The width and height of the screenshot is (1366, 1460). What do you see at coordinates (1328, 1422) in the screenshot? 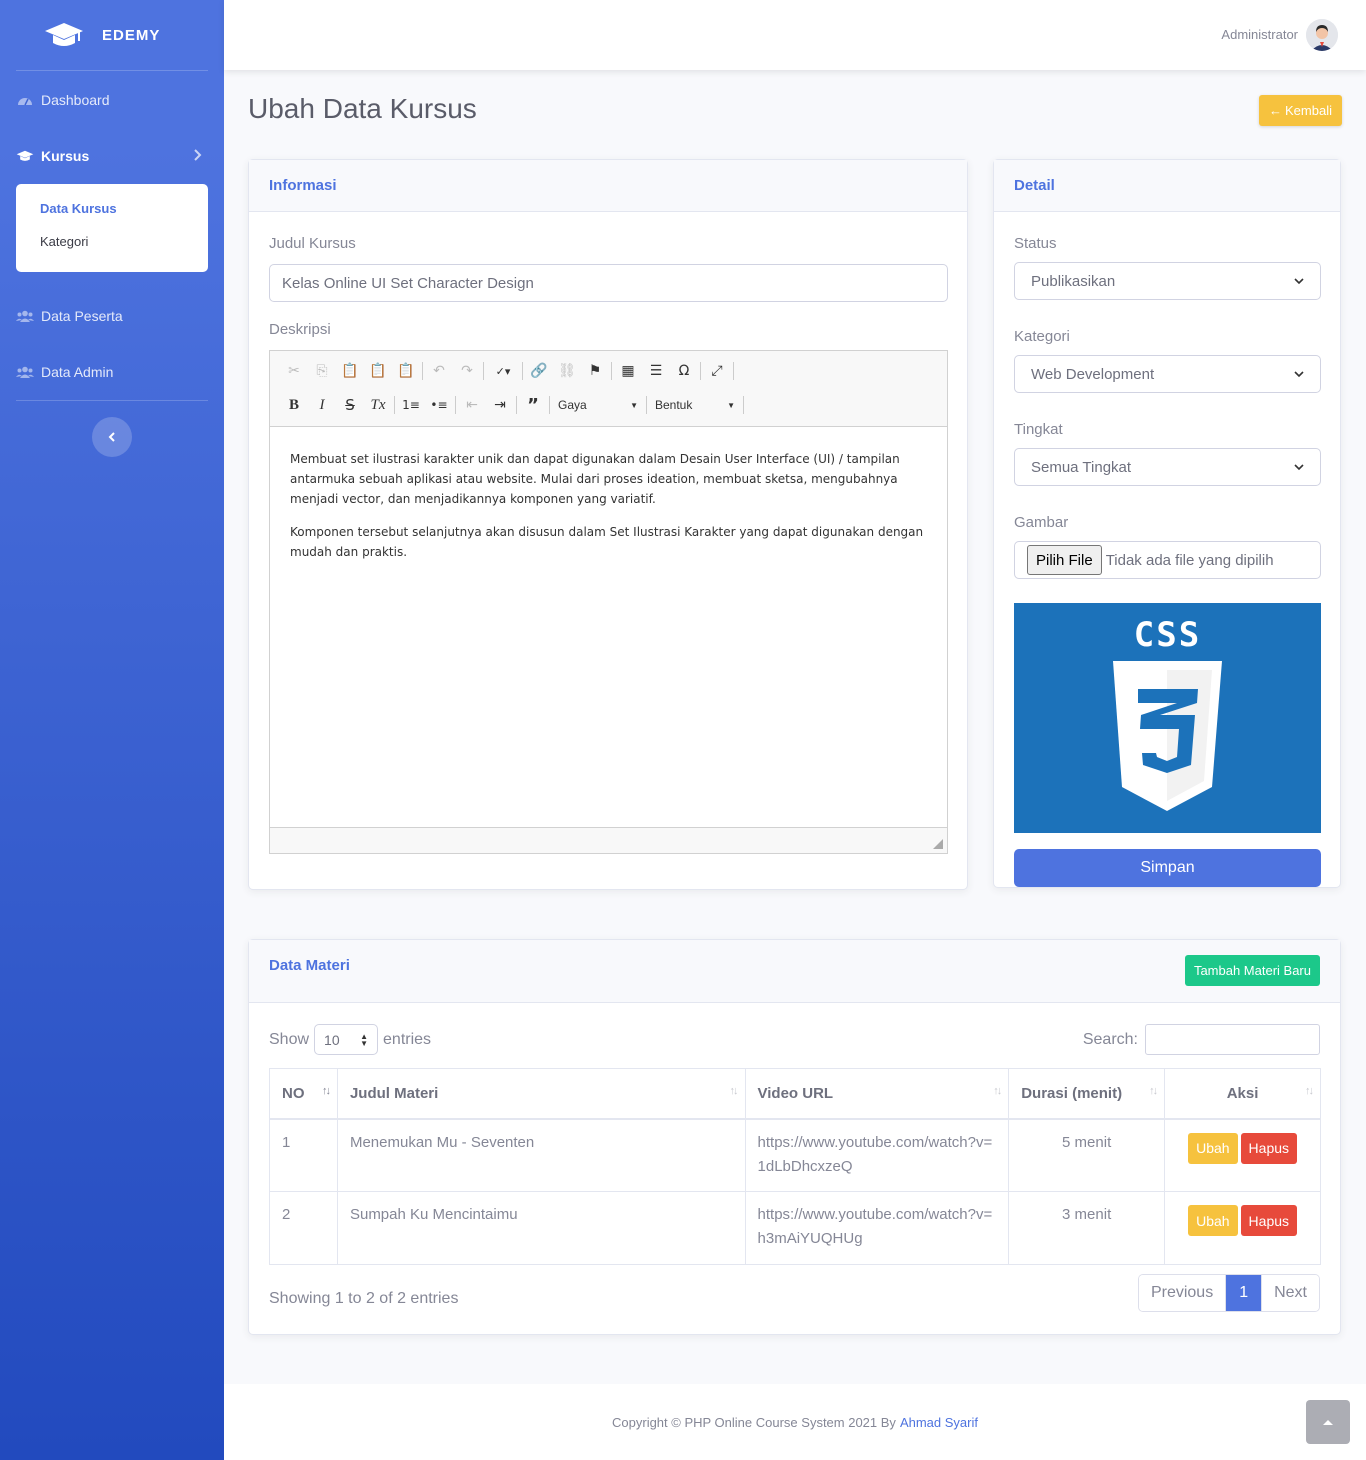
I see `scroll-to-top-button` at bounding box center [1328, 1422].